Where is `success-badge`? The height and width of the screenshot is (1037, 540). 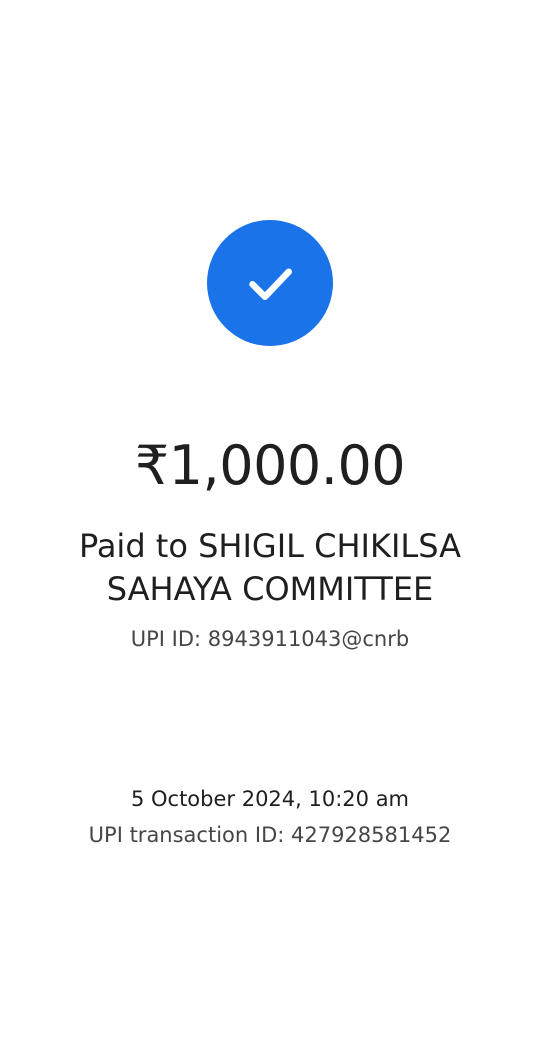 success-badge is located at coordinates (270, 283).